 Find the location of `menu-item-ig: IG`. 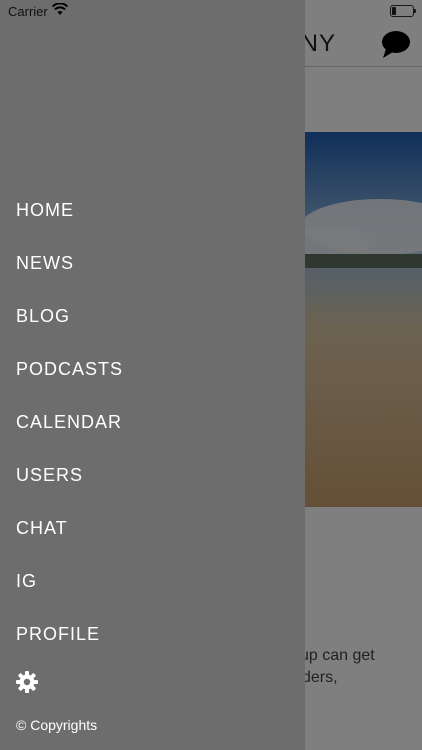

menu-item-ig: IG is located at coordinates (152, 581).